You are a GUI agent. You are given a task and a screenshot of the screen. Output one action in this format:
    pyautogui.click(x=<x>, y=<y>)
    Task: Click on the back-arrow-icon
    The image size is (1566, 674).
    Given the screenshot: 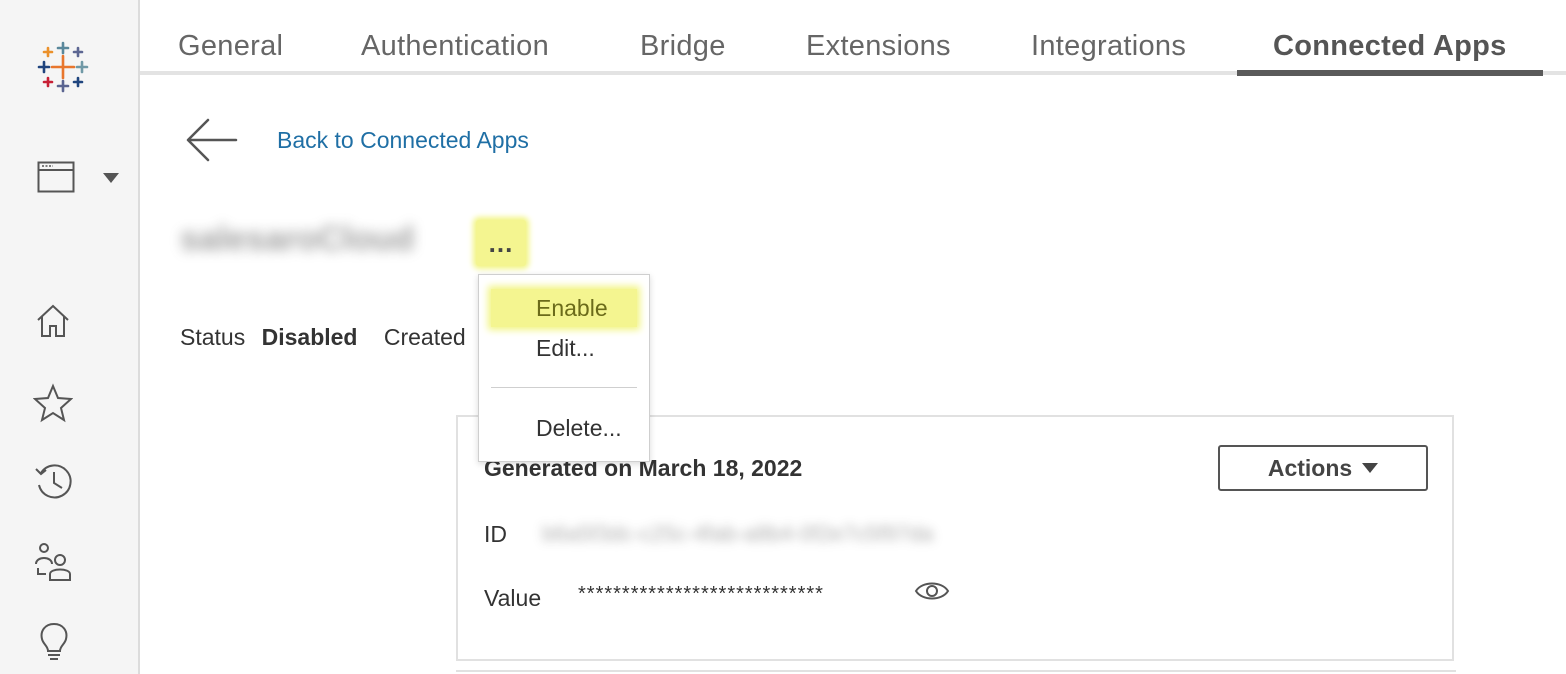 What is the action you would take?
    pyautogui.click(x=212, y=140)
    